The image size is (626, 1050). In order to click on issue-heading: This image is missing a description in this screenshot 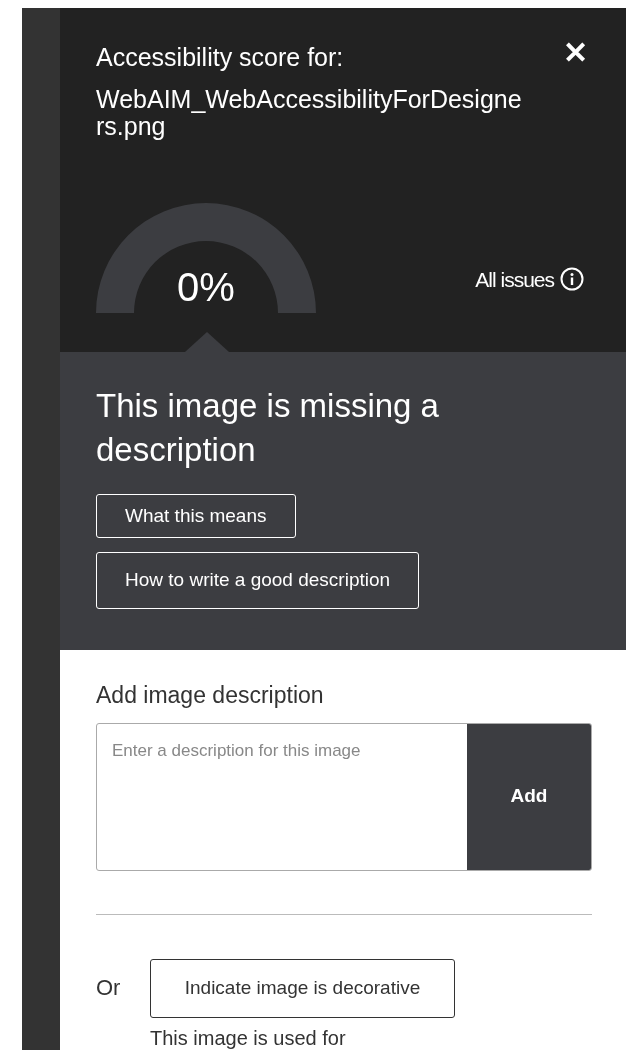, I will do `click(268, 428)`.